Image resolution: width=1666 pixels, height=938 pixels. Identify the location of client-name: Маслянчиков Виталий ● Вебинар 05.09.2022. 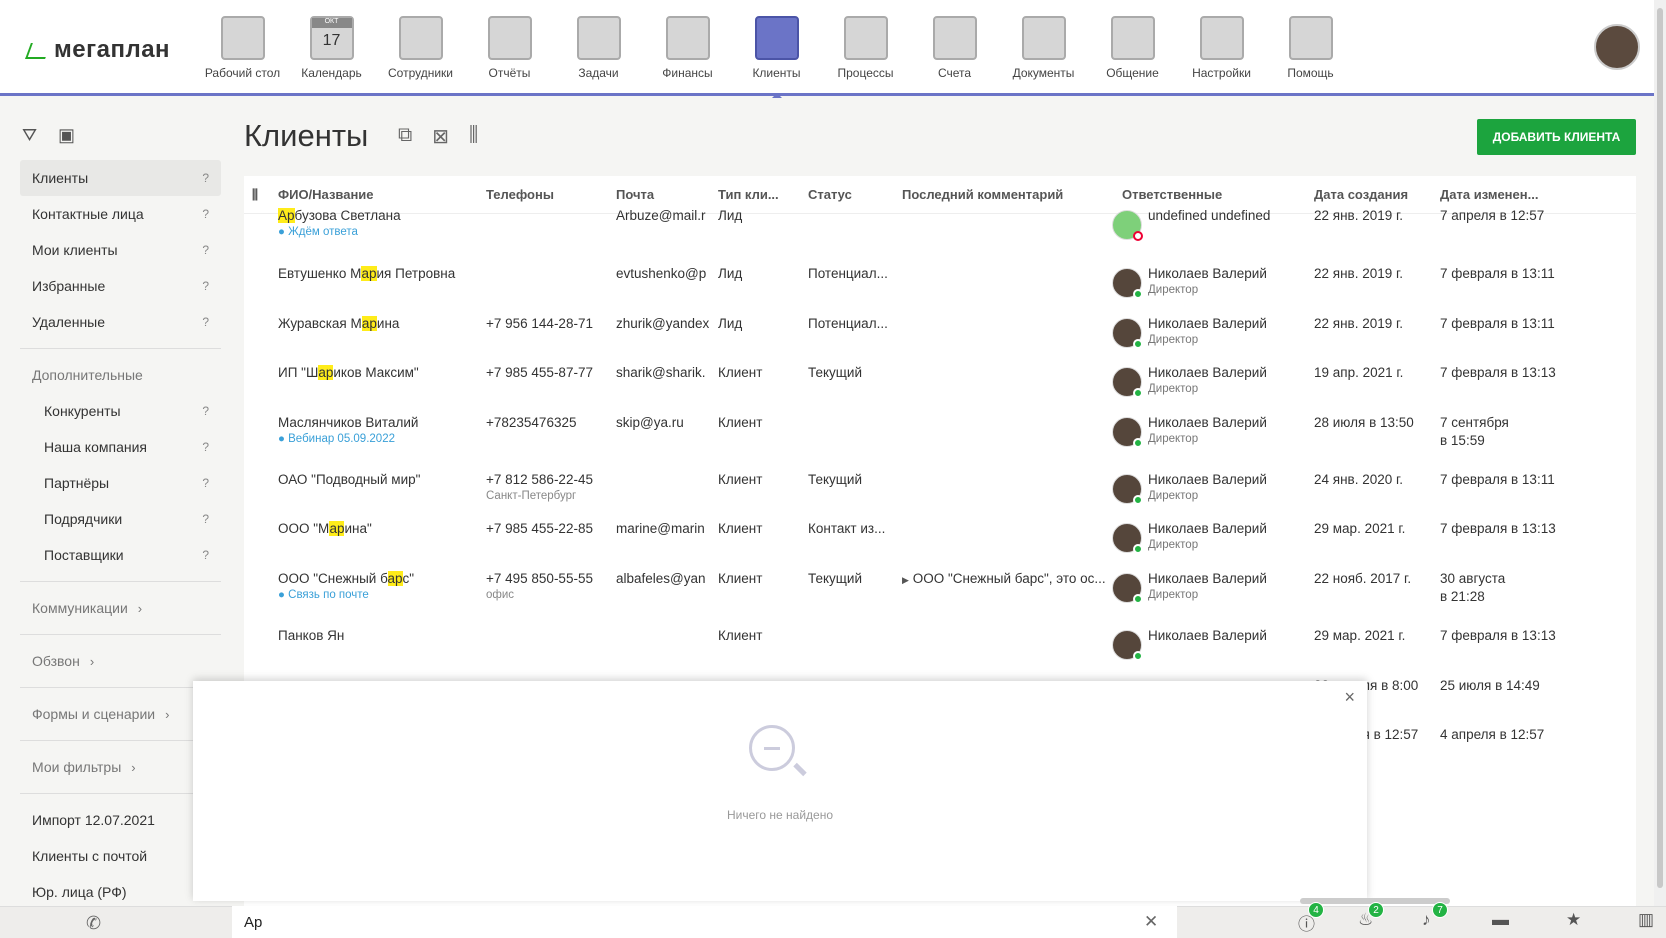
(378, 430).